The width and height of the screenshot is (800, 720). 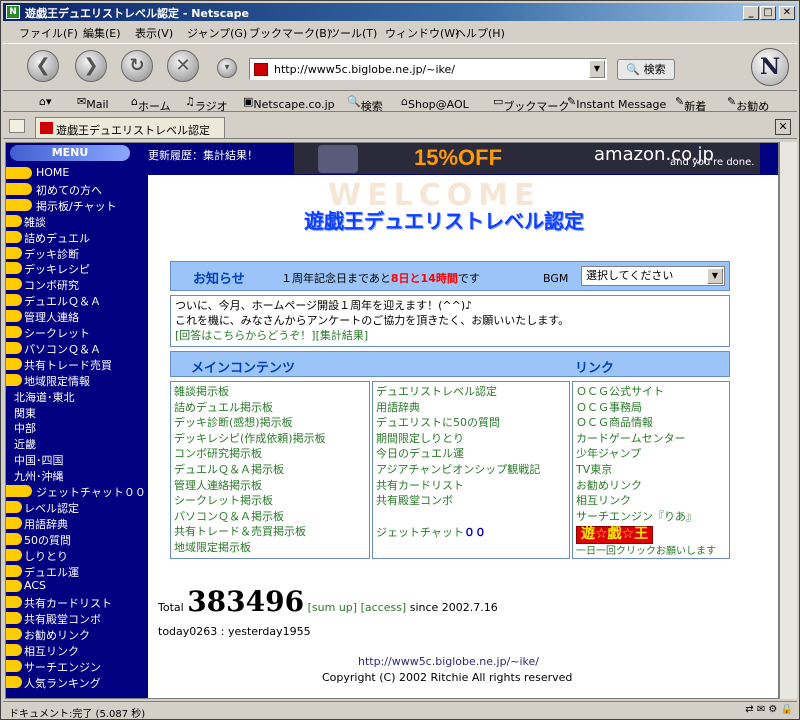 I want to click on netscape-link: ▣ Netscape.co.jp, so click(x=289, y=103).